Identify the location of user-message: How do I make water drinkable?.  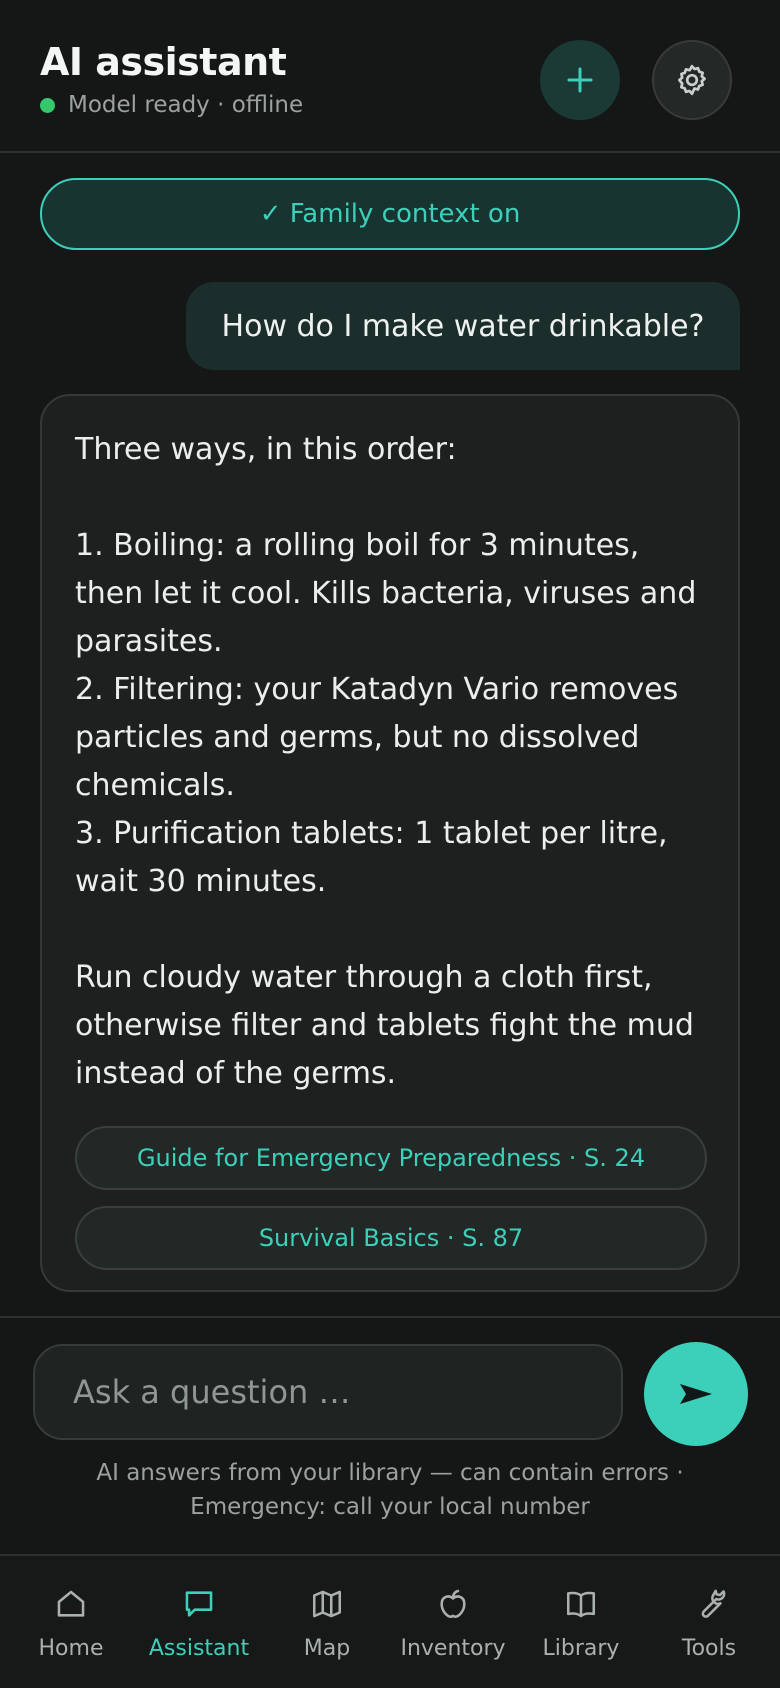
(463, 326).